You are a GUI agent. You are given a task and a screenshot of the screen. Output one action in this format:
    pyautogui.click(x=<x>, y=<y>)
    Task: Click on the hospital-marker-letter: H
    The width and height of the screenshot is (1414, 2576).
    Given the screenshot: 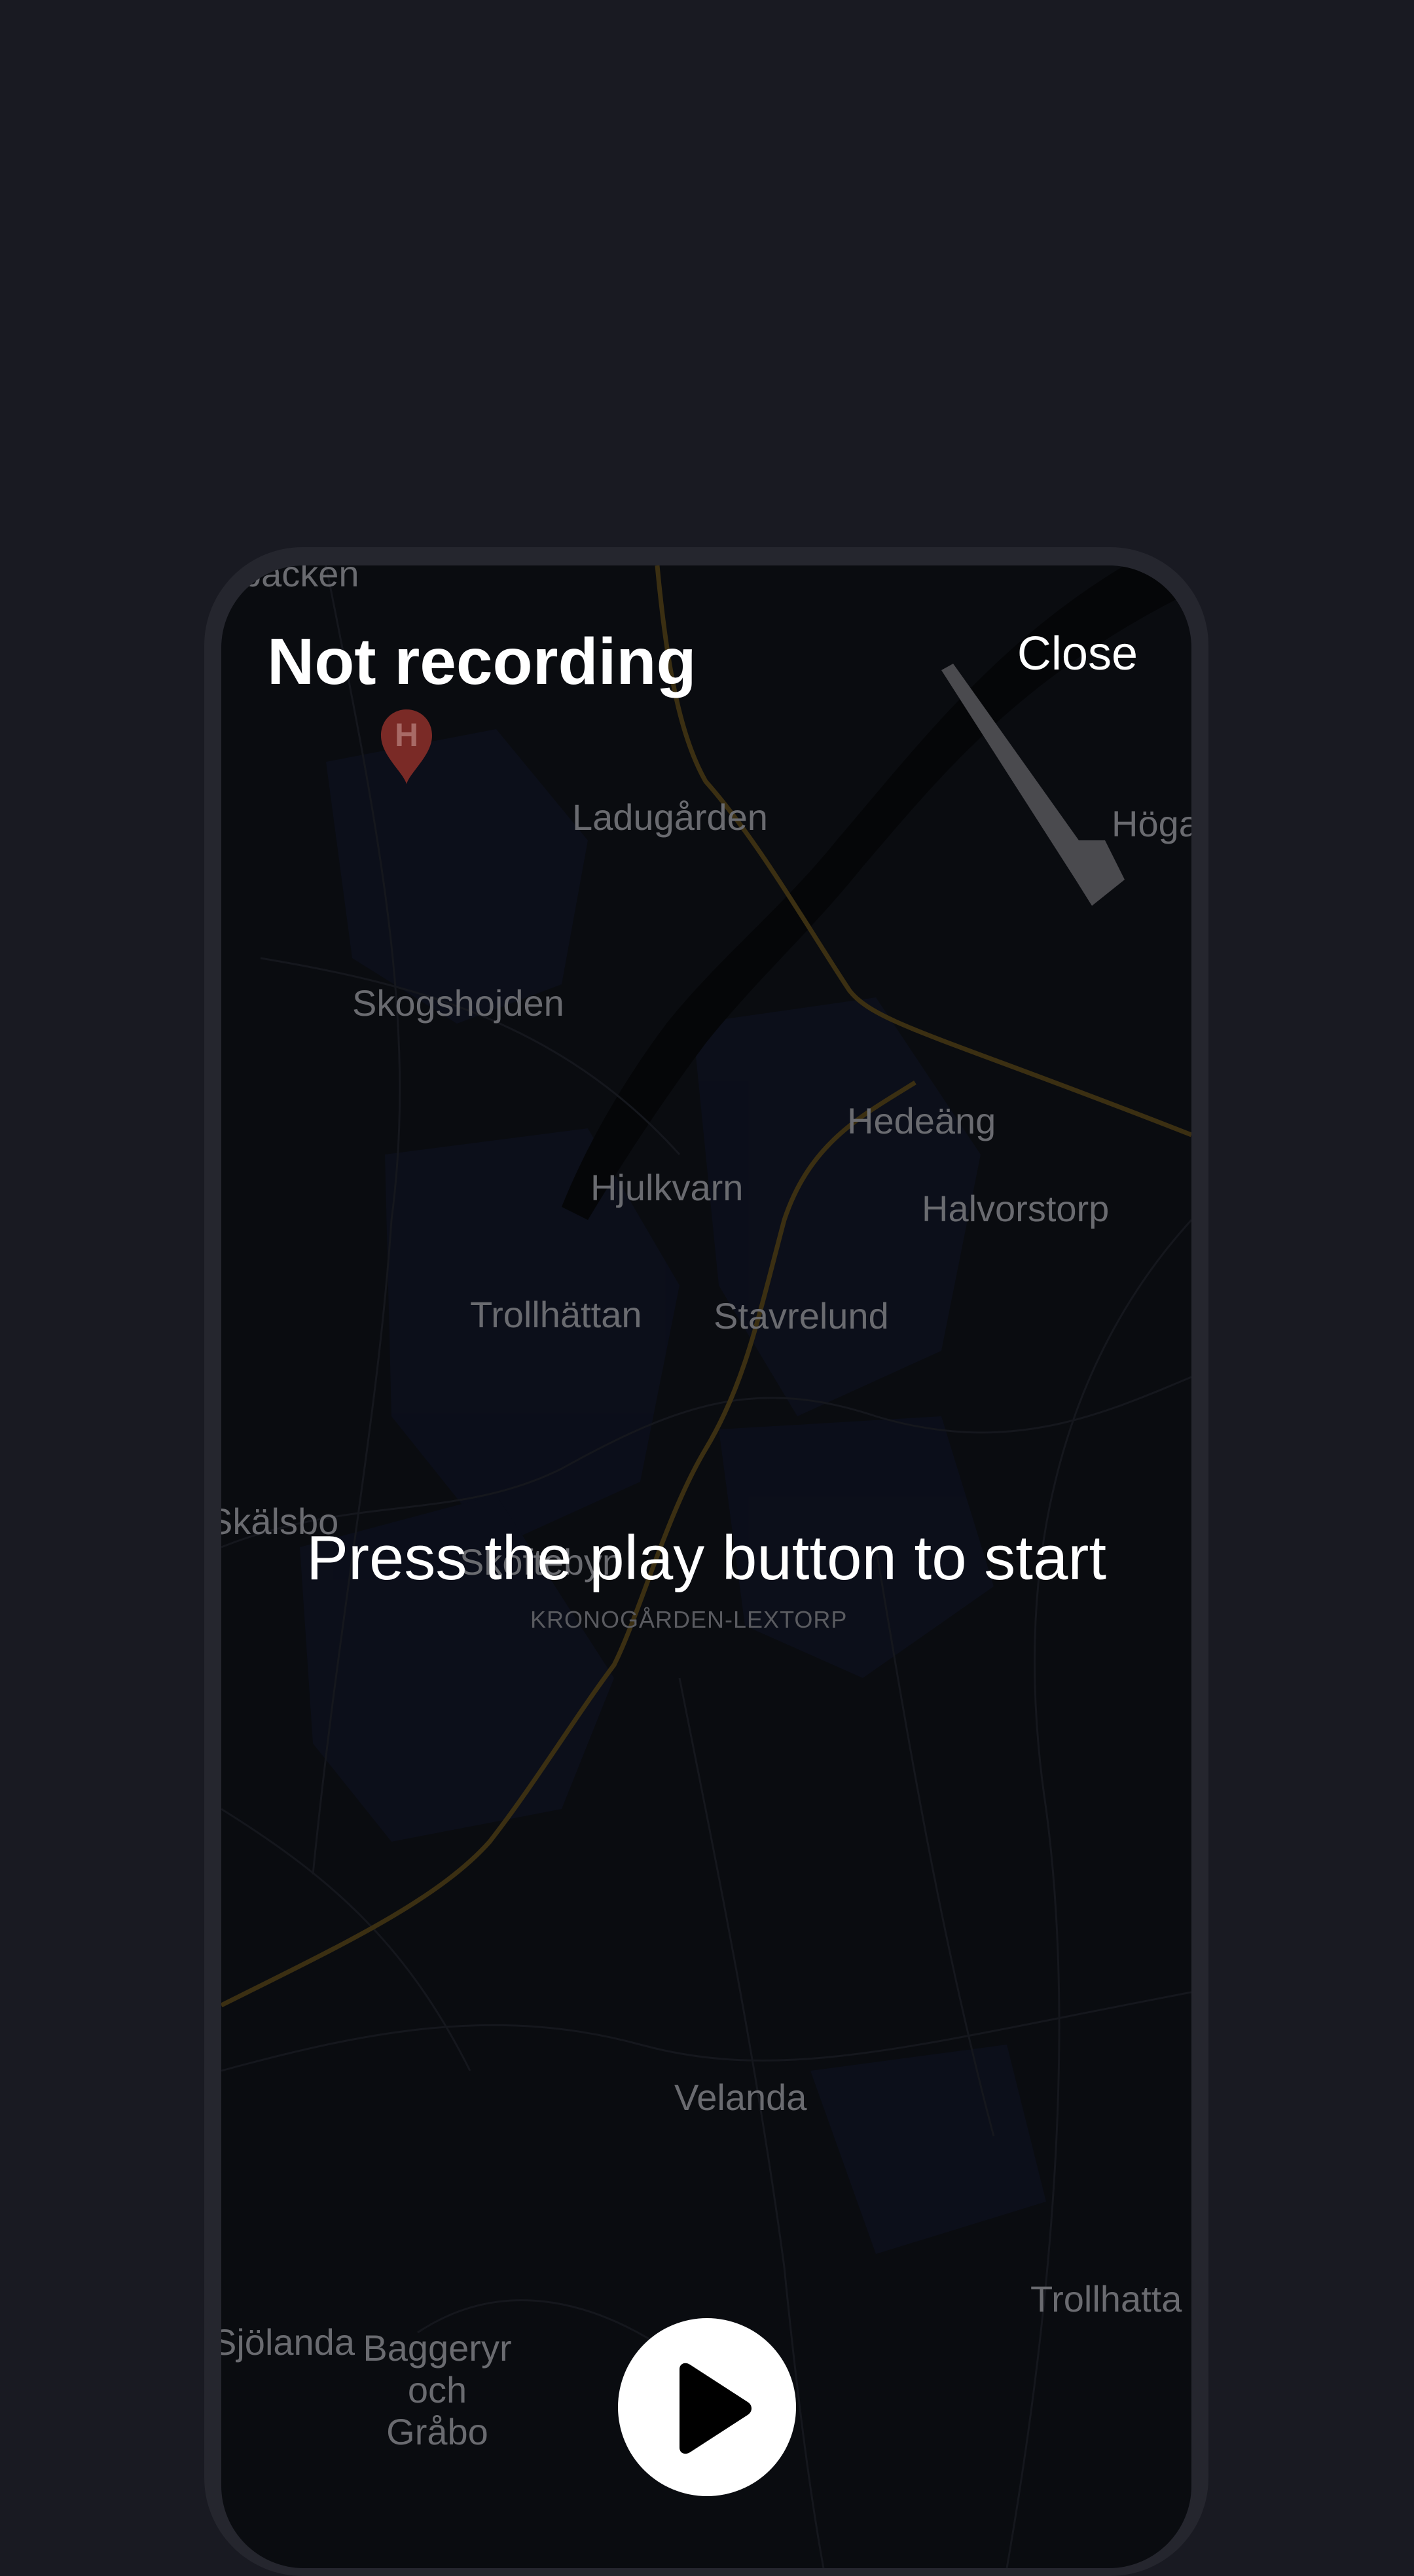 What is the action you would take?
    pyautogui.click(x=406, y=735)
    